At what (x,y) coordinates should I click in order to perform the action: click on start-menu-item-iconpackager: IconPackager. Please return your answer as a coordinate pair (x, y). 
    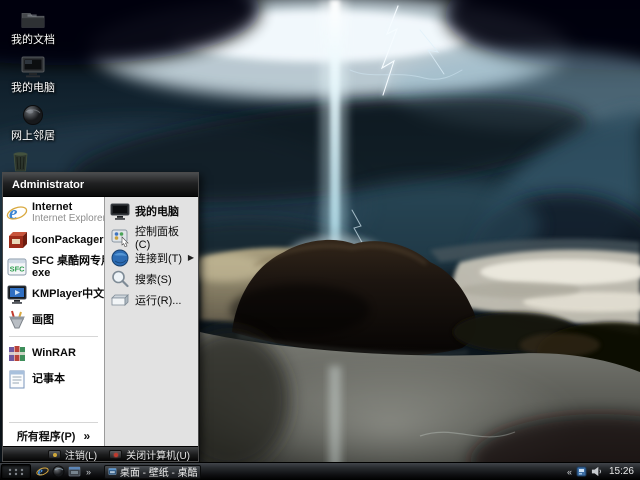
    Looking at the image, I should click on (53, 240).